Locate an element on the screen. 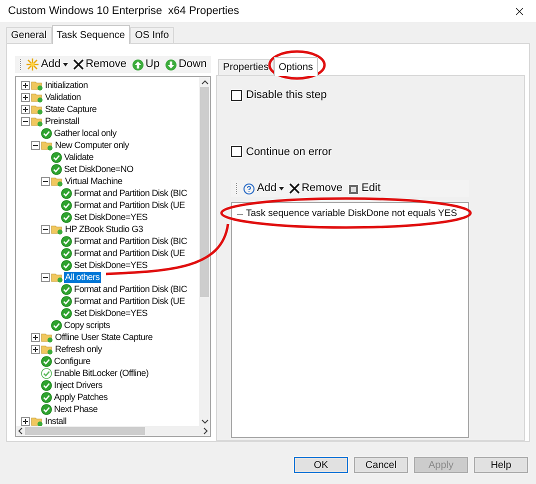 The image size is (536, 484). tree-item: Refresh only is located at coordinates (78, 349).